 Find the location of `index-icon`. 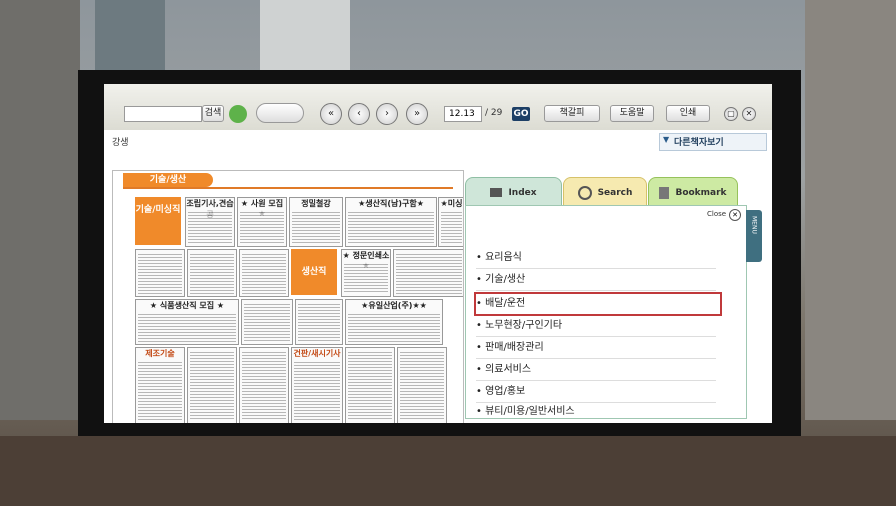

index-icon is located at coordinates (496, 192).